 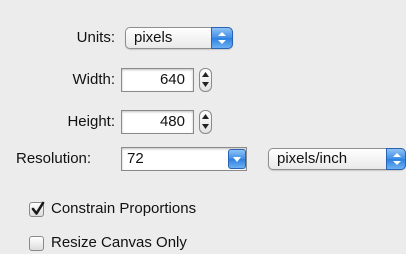 I want to click on resolution-unit-popup: pixels/inch, so click(x=337, y=159).